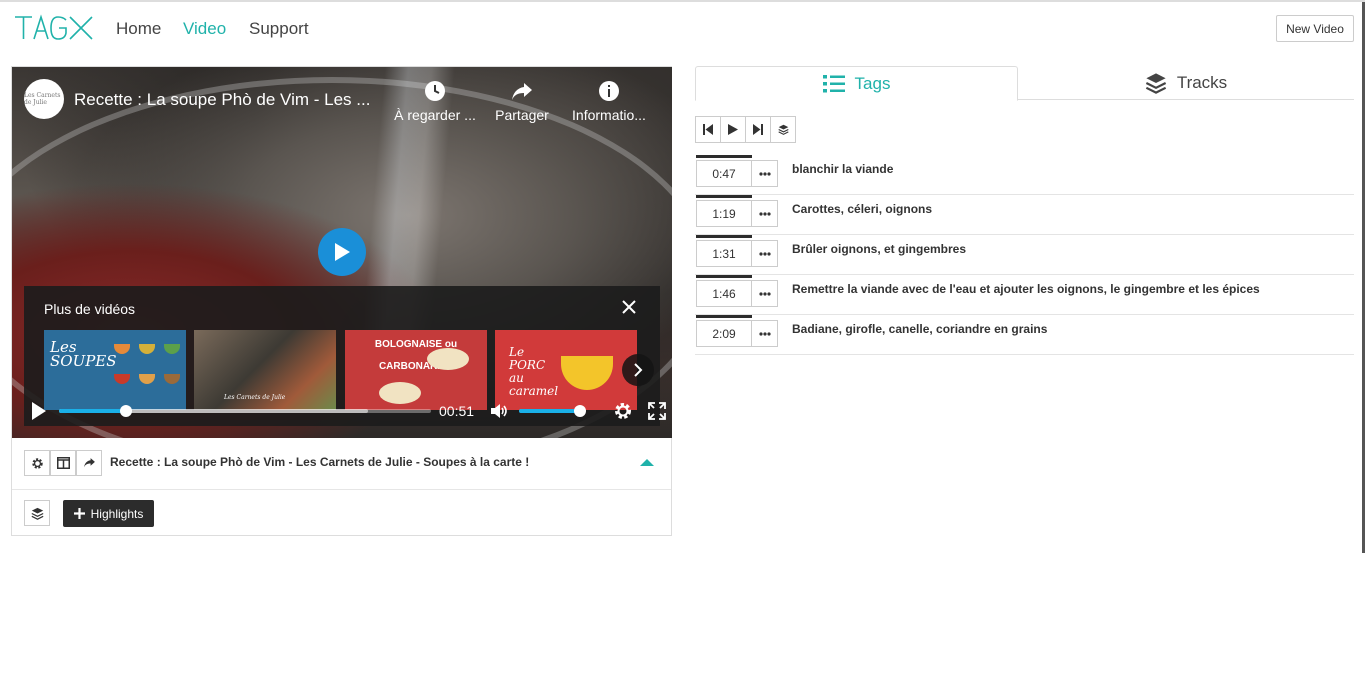 Image resolution: width=1365 pixels, height=698 pixels. I want to click on share-button: Partager, so click(522, 101).